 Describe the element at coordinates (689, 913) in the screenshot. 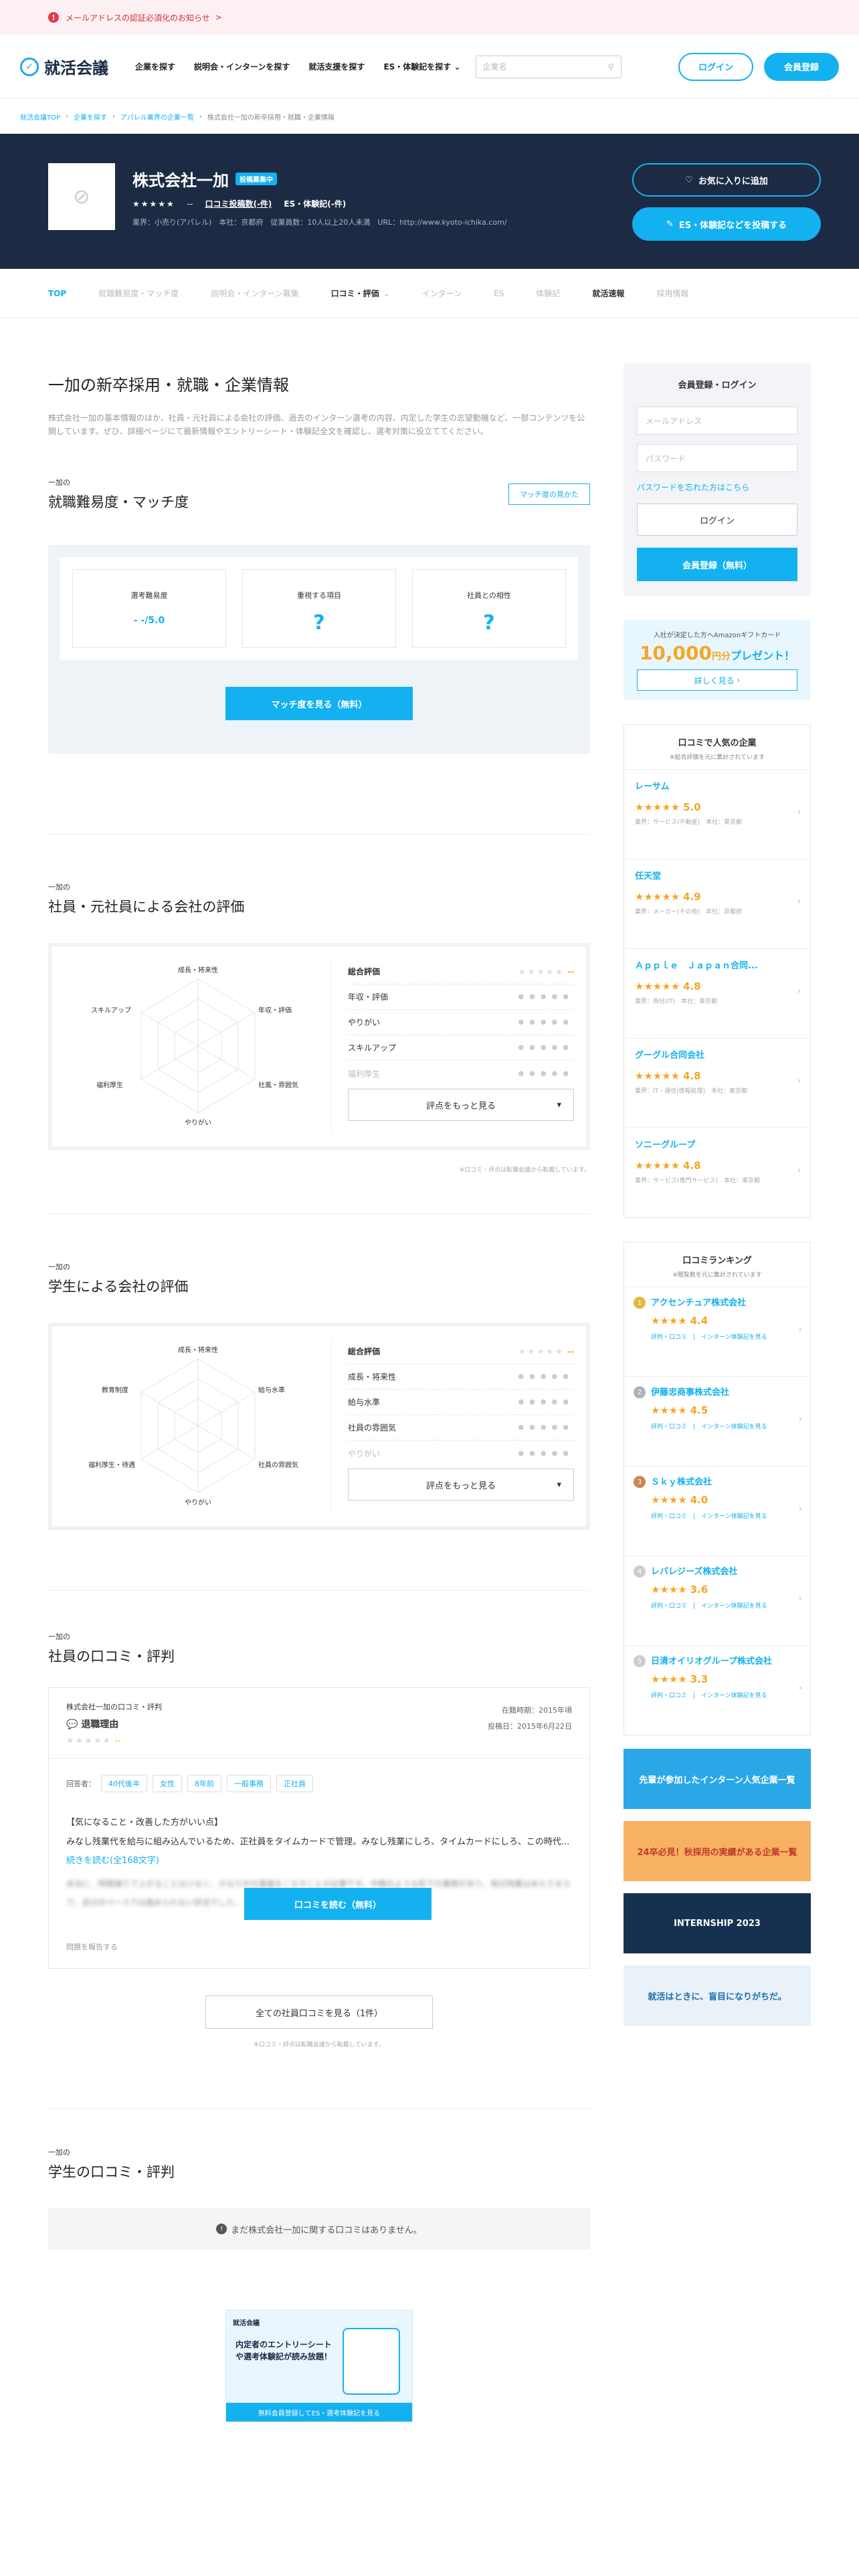

I see `company-meta: 業界：メーカー(その他) 本社：京都府` at that location.